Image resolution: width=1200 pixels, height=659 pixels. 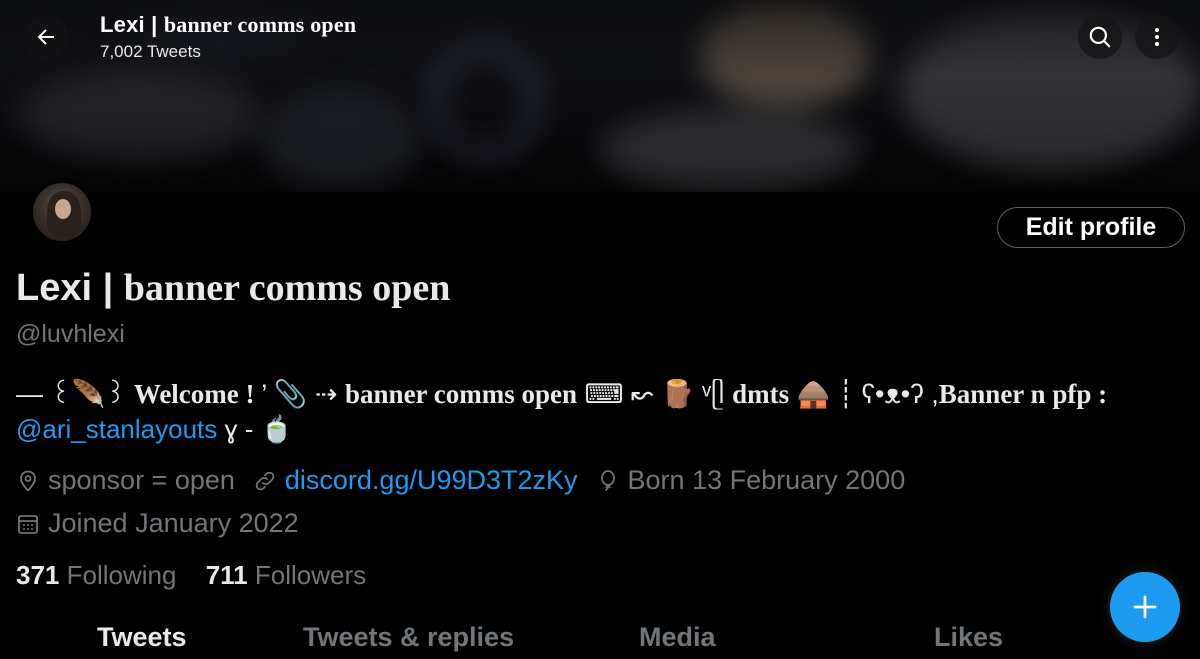 I want to click on more-vertical-icon, so click(x=1157, y=37).